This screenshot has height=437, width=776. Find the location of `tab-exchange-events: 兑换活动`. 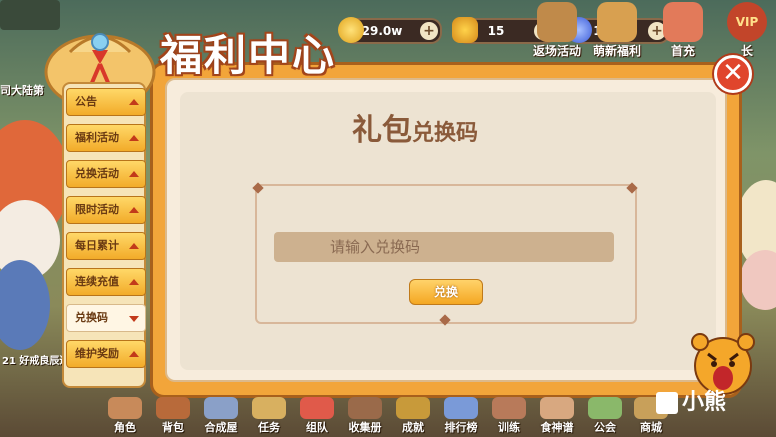

tab-exchange-events: 兑换活动 is located at coordinates (106, 174).